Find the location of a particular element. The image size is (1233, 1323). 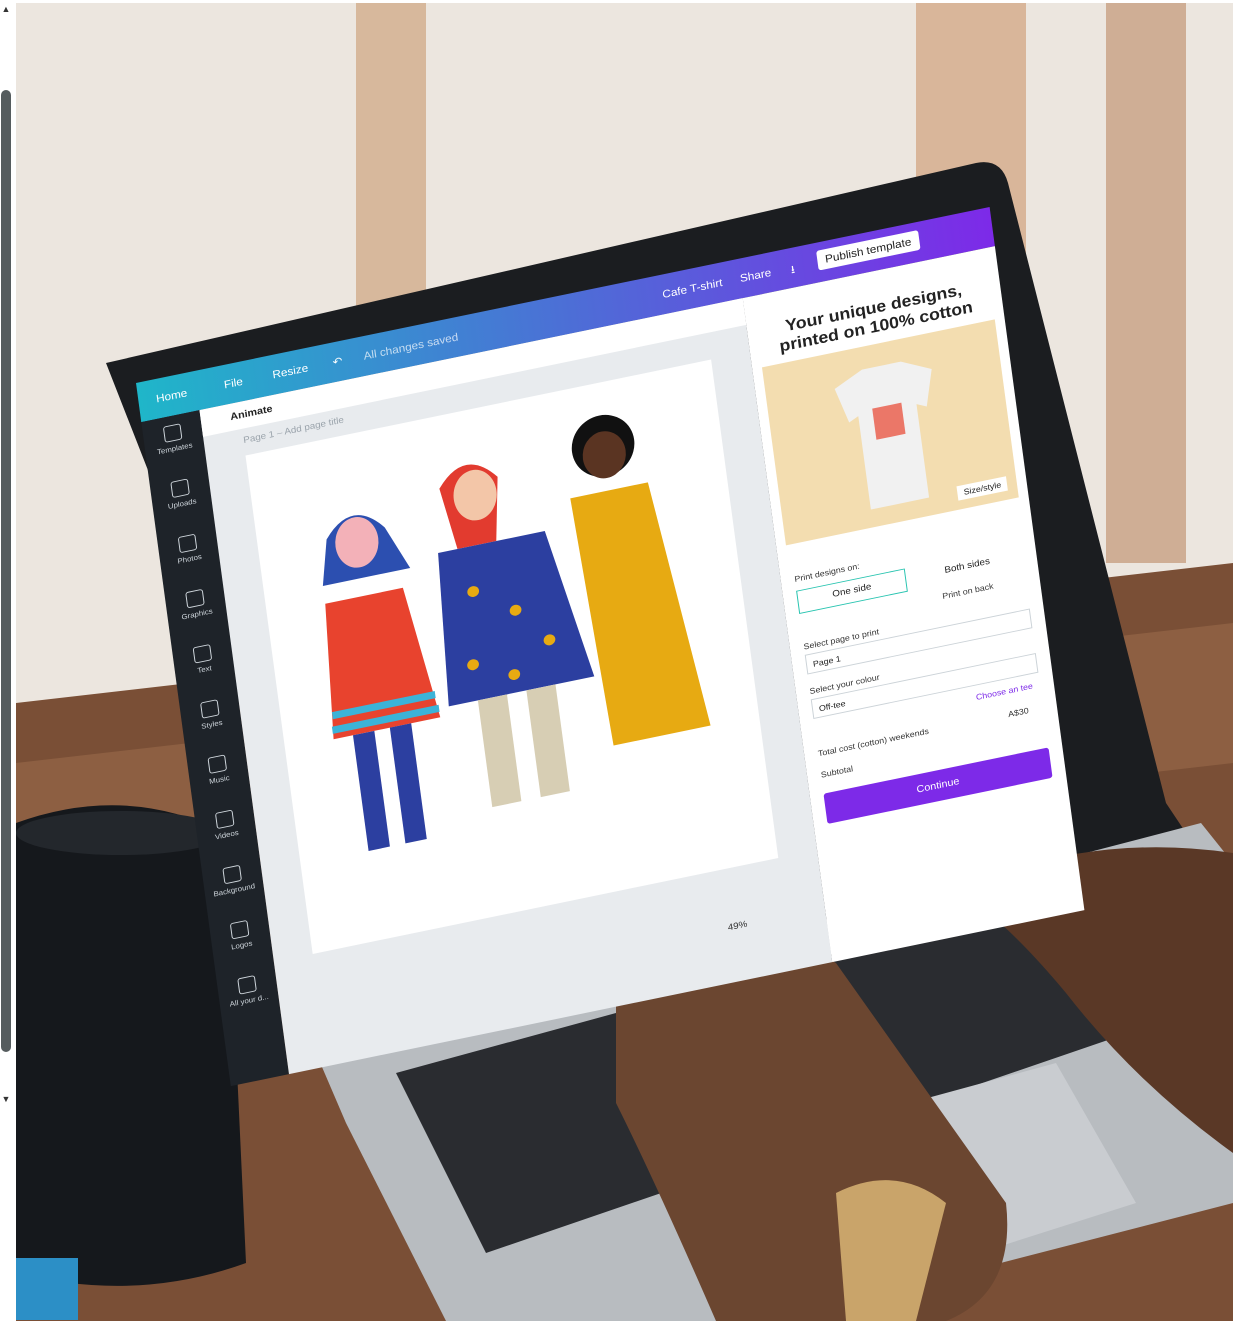

music-icon is located at coordinates (217, 764).